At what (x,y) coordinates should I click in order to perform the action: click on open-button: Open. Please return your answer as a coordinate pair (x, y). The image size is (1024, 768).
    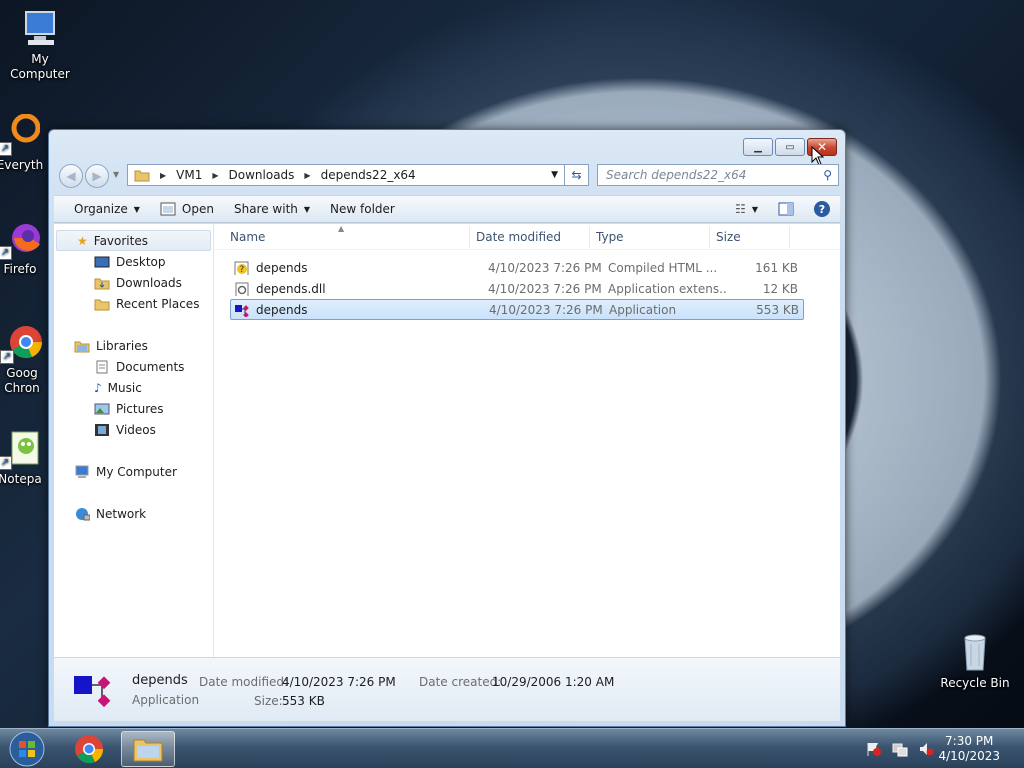
    Looking at the image, I should click on (187, 209).